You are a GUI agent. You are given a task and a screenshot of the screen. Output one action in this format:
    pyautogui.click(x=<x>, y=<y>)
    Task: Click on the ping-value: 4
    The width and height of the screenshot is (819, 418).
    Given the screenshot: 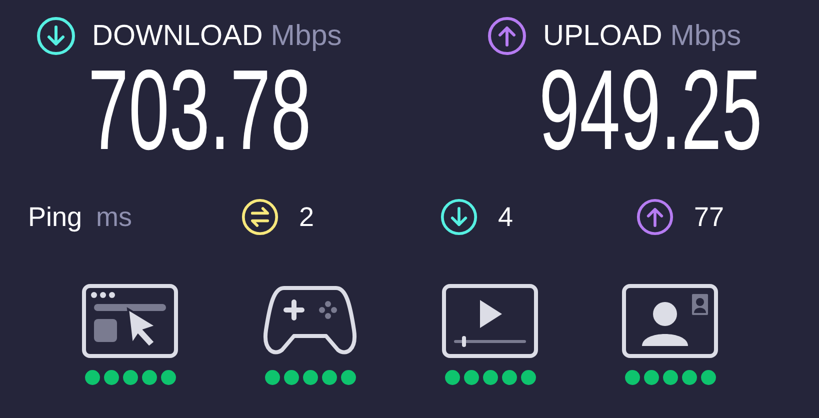 What is the action you would take?
    pyautogui.click(x=506, y=217)
    